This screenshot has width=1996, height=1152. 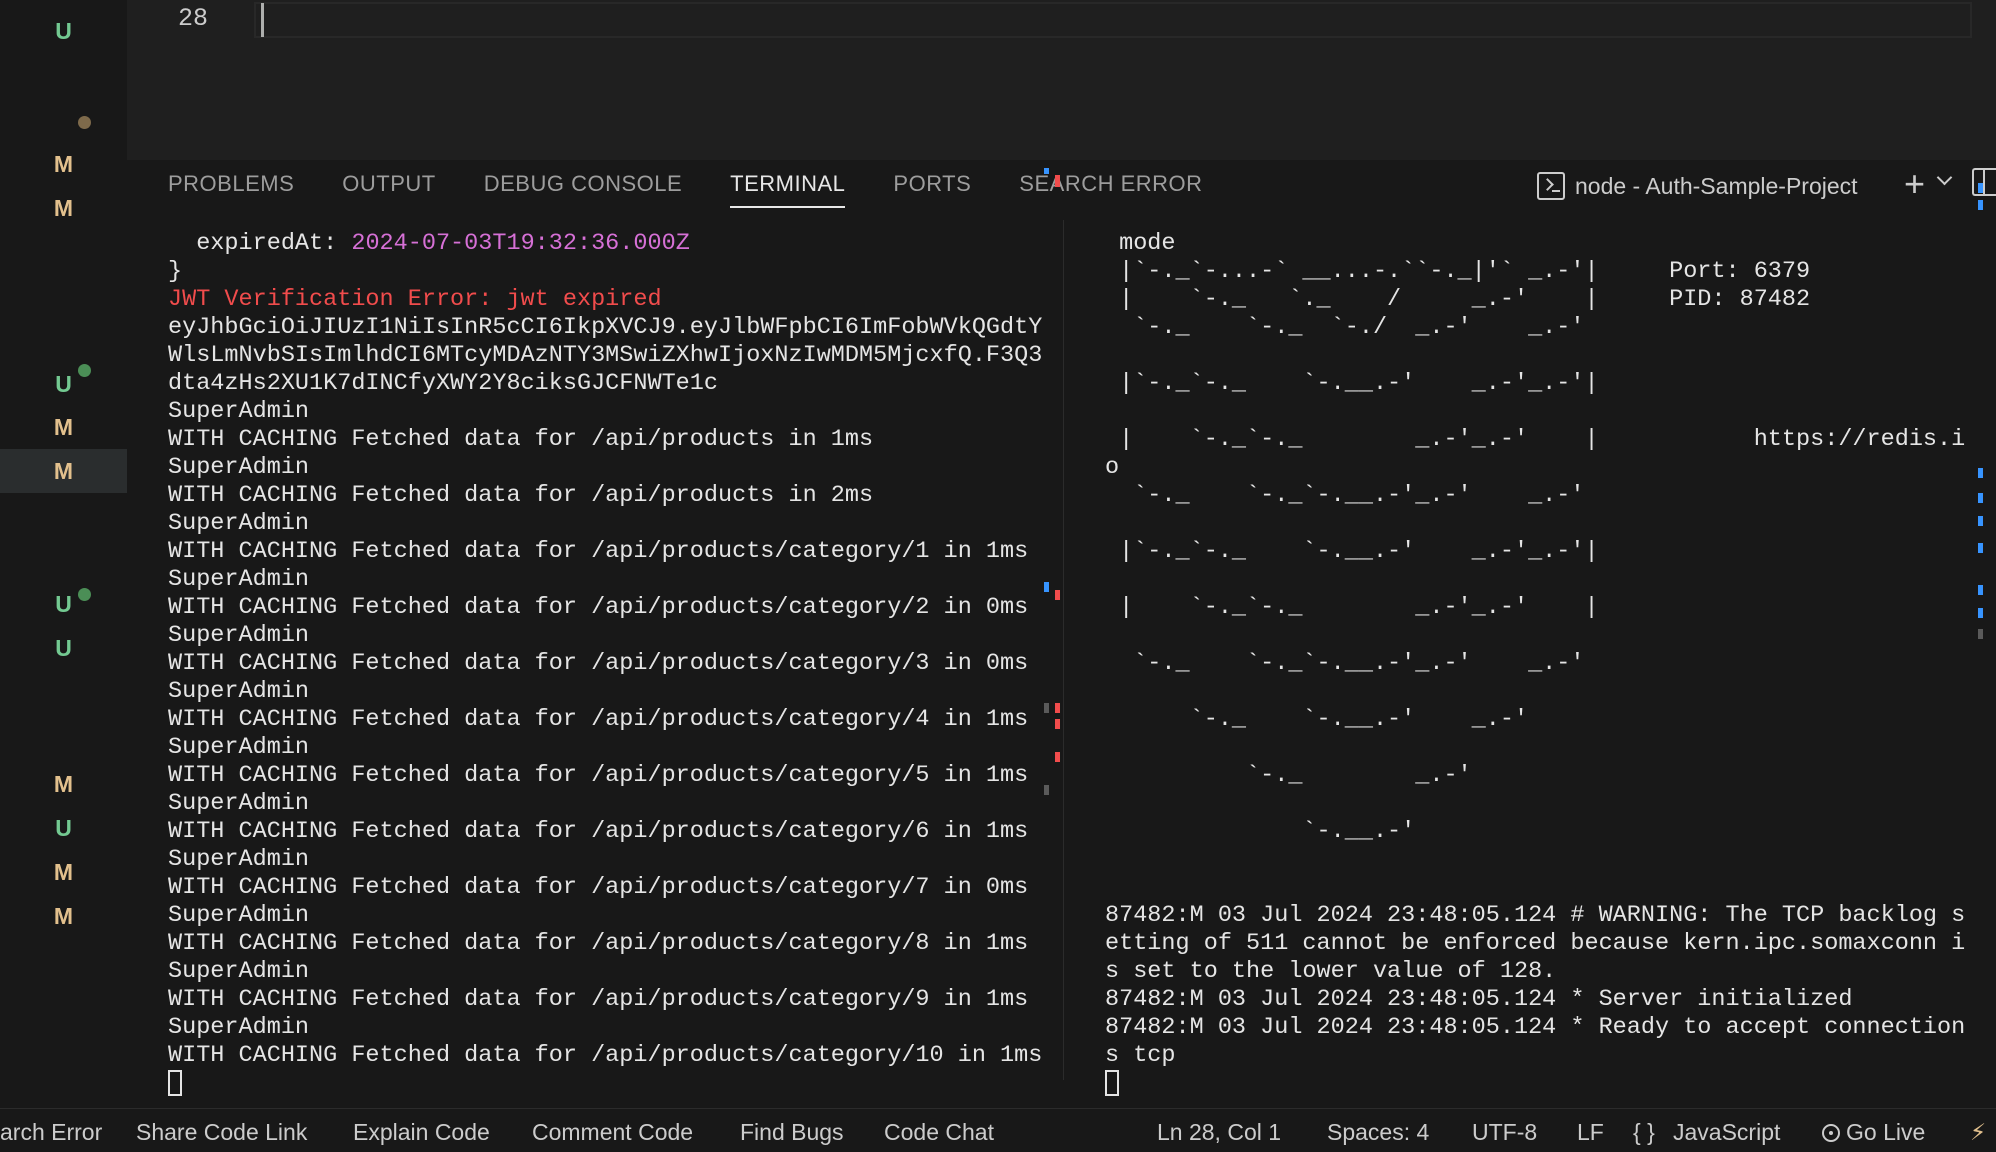 What do you see at coordinates (583, 184) in the screenshot?
I see `tab-debug-console: DEBUG CONSOLE` at bounding box center [583, 184].